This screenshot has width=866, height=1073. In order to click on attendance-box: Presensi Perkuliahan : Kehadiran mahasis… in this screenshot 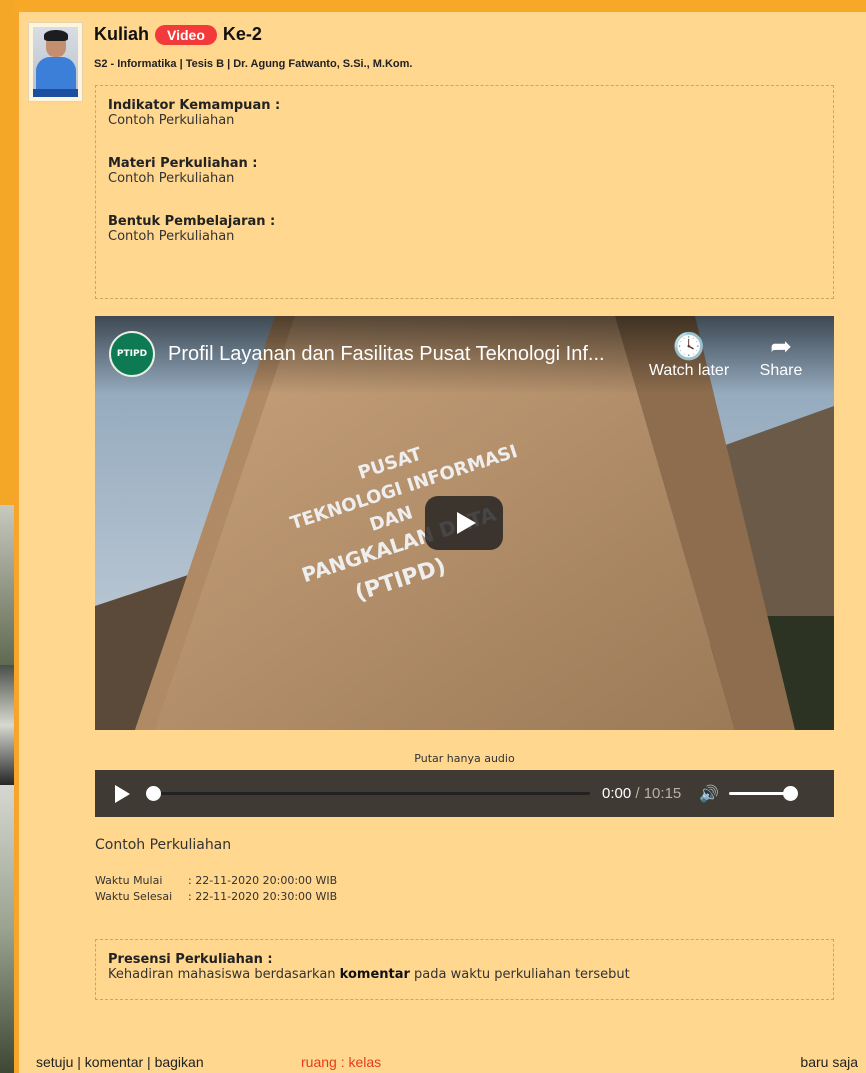, I will do `click(464, 969)`.